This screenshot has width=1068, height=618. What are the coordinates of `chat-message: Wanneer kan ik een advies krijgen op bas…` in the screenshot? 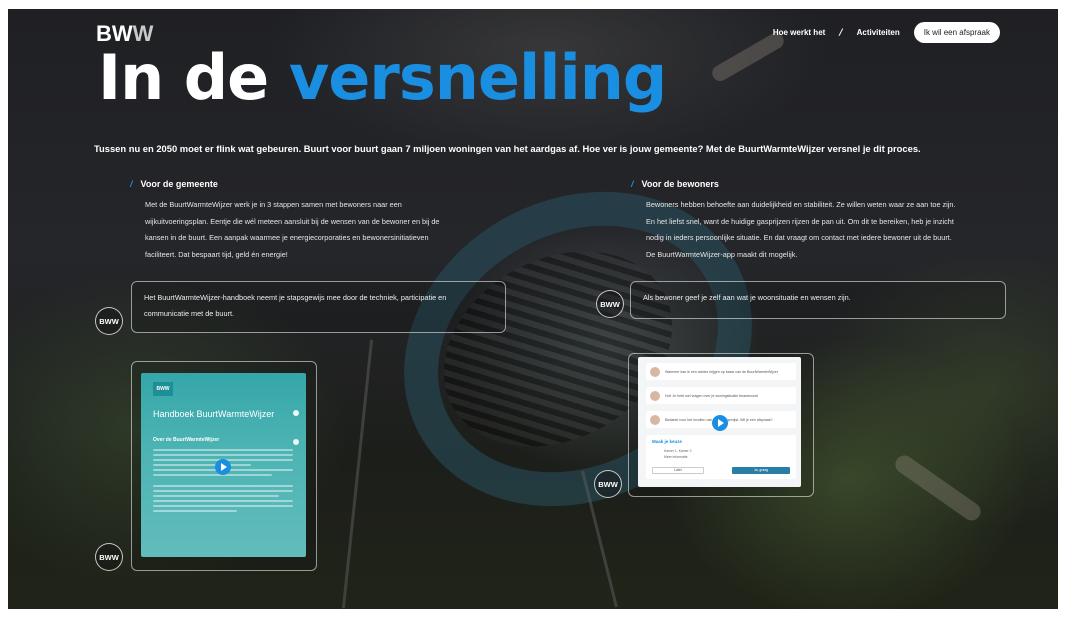 It's located at (721, 371).